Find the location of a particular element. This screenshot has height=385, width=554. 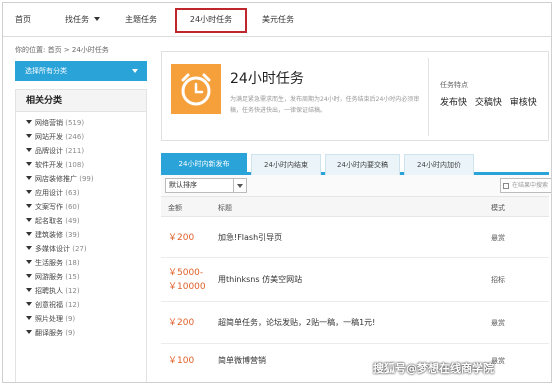

task-title-link: 加急!Flash引导页 is located at coordinates (250, 237).